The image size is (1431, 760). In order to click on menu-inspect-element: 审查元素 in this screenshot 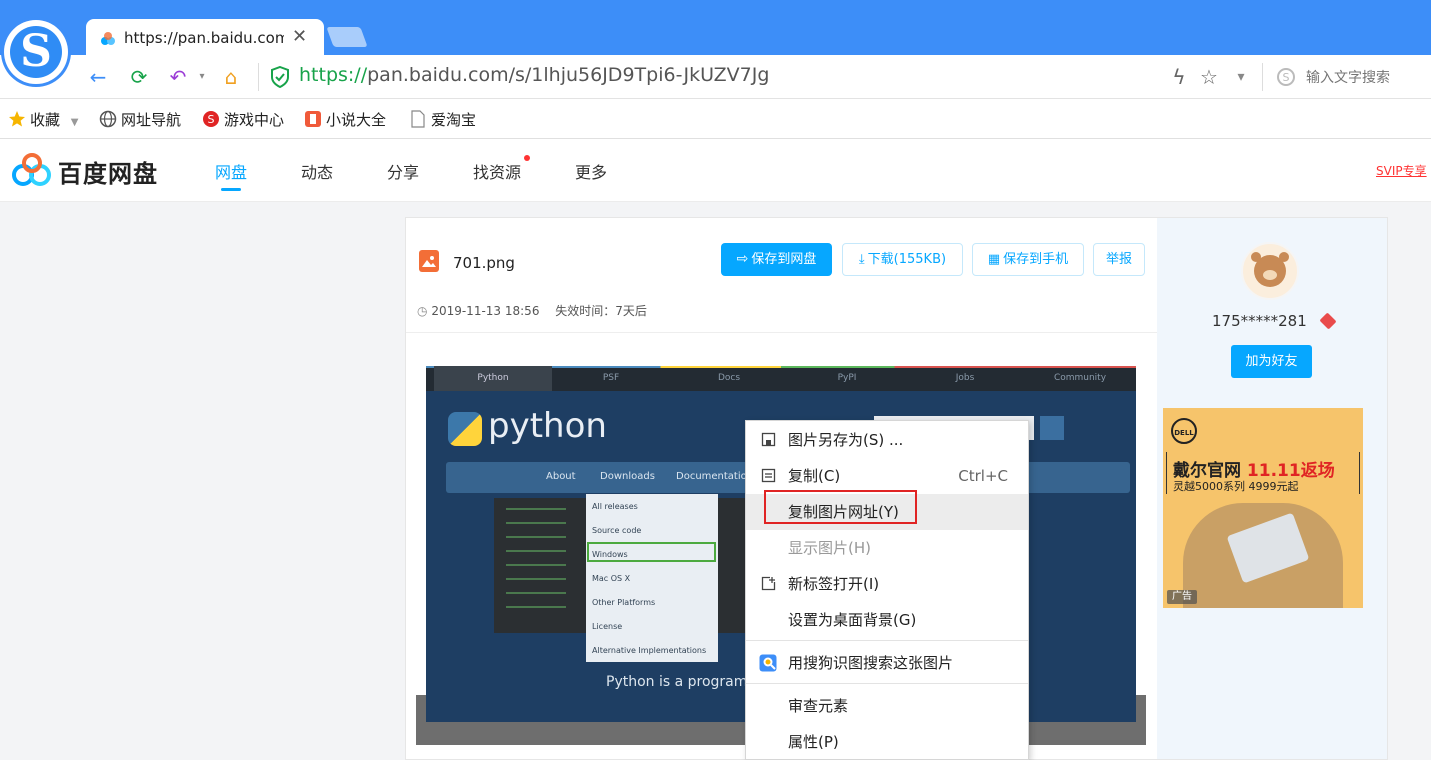, I will do `click(887, 706)`.